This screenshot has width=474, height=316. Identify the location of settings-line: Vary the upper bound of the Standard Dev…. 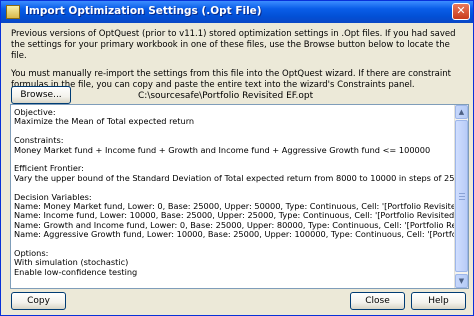
(237, 177).